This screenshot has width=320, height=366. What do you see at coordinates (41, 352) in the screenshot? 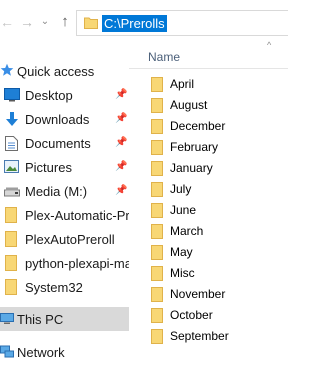
I see `nav-item-label: Network` at bounding box center [41, 352].